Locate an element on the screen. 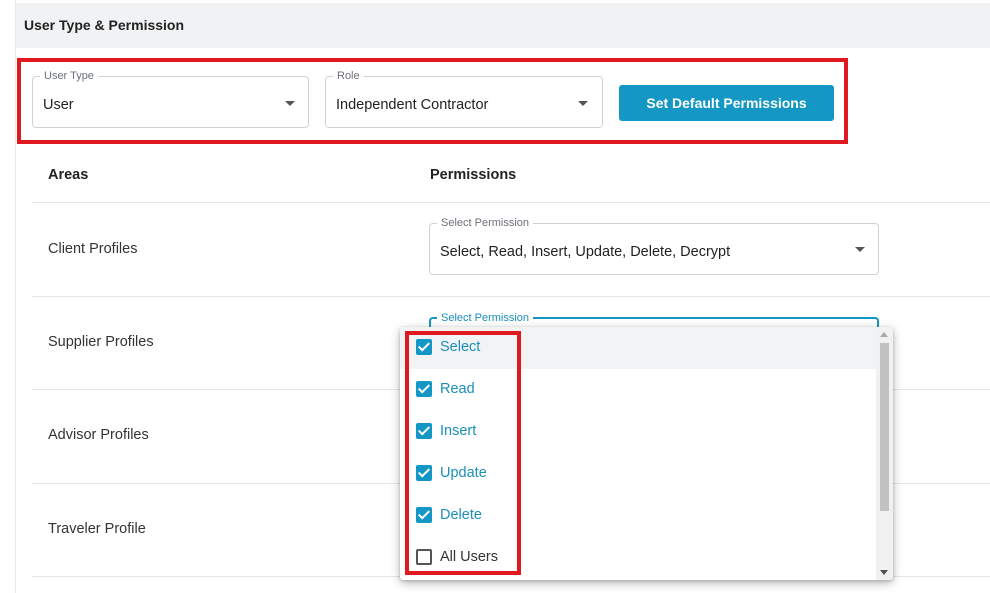  supplier-permission-label: Select Permission is located at coordinates (485, 318).